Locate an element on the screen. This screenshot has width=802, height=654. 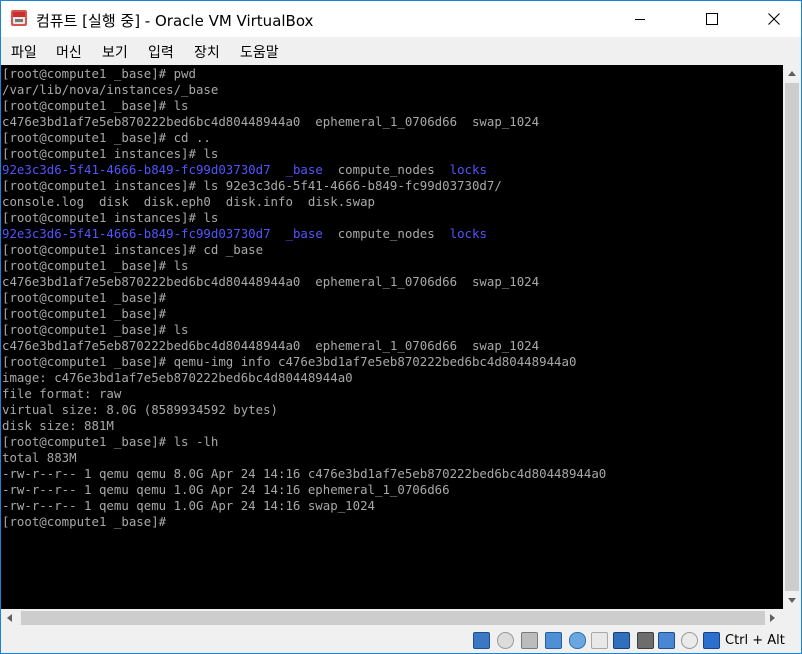
mouse-integration-icon is located at coordinates (689, 640).